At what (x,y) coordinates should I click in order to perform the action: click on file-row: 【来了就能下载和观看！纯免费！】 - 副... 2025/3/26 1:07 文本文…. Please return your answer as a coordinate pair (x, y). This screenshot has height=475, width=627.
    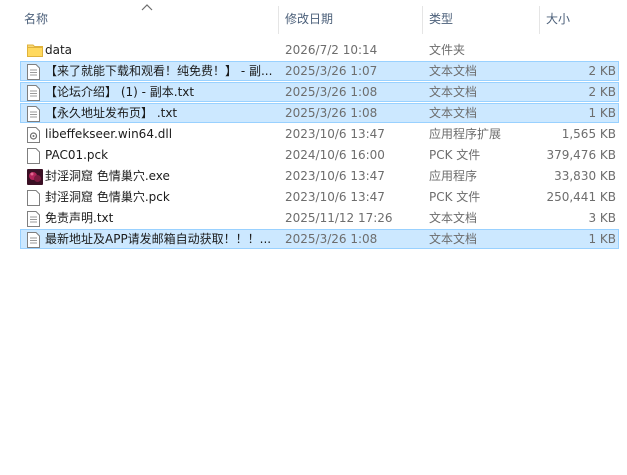
    Looking at the image, I should click on (319, 71).